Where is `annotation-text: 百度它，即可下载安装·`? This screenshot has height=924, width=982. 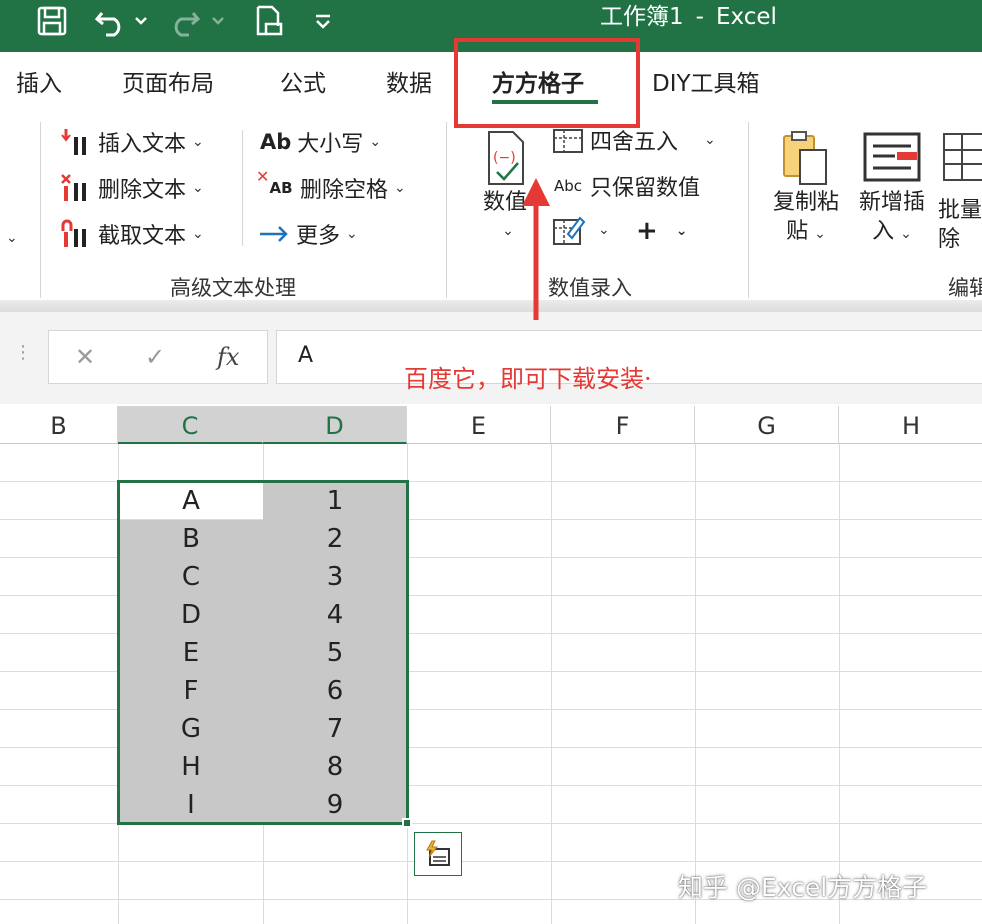
annotation-text: 百度它，即可下载安装· is located at coordinates (528, 379).